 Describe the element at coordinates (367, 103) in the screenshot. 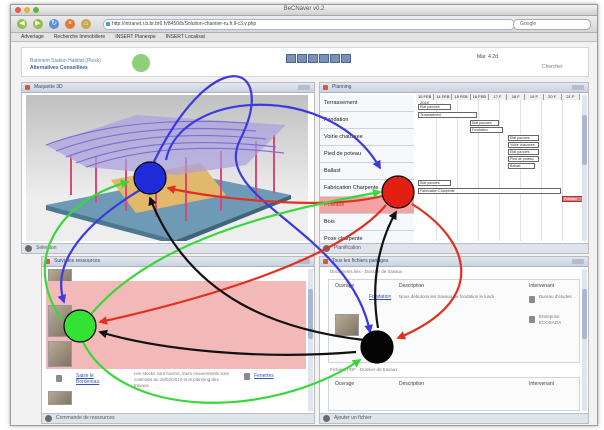

I see `task-row: Terrassement` at that location.